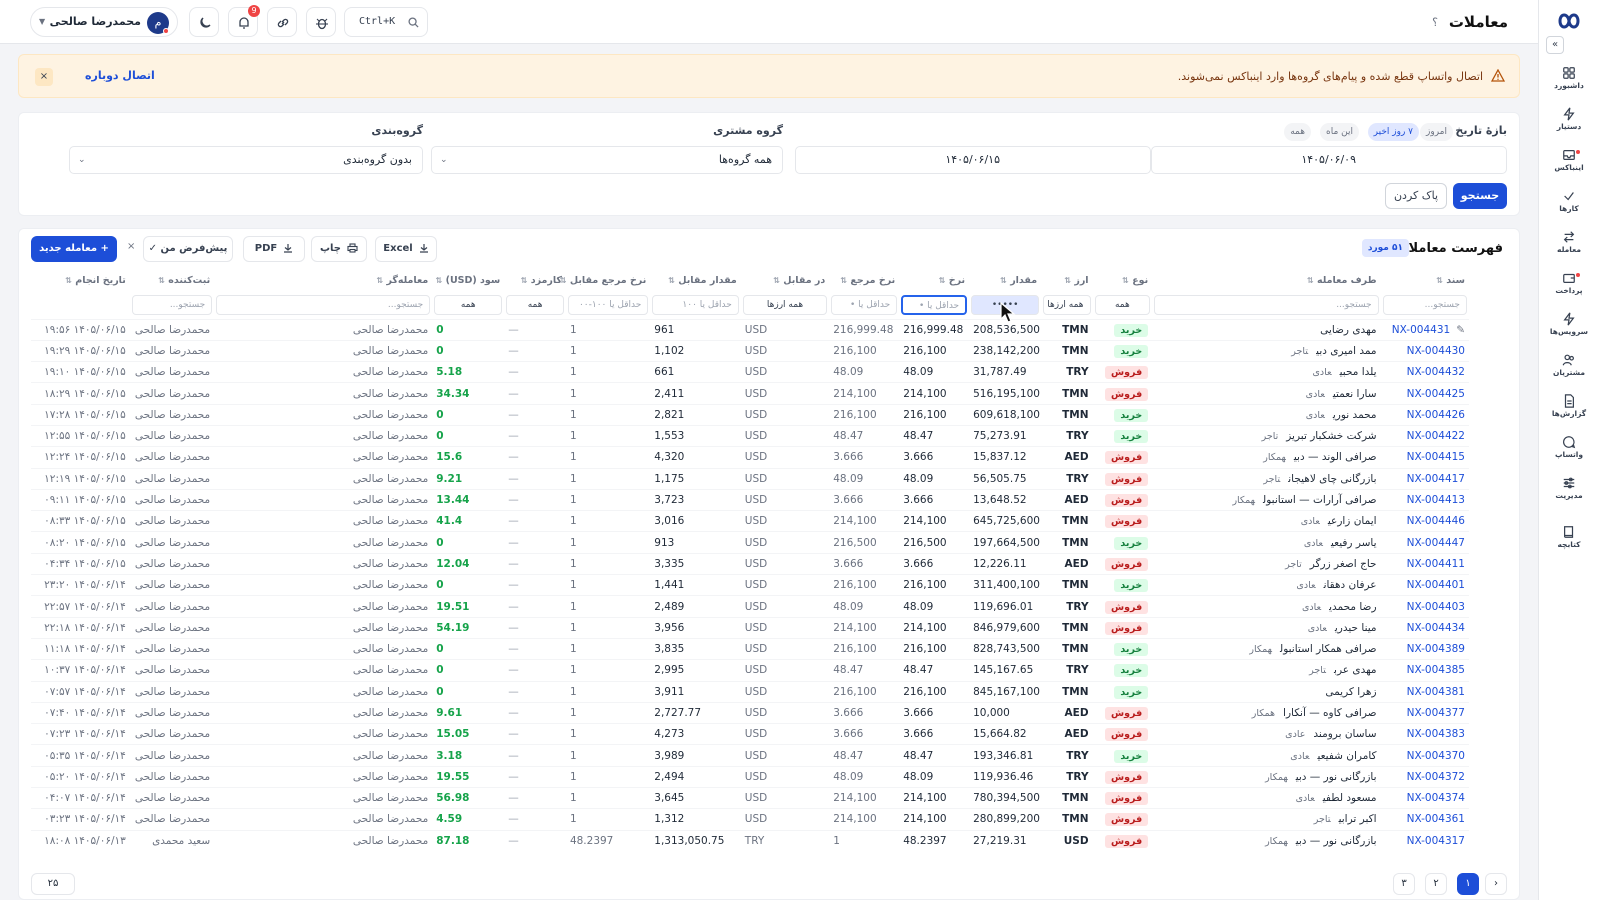 The height and width of the screenshot is (900, 1600). Describe the element at coordinates (188, 249) in the screenshot. I see `preset-button: پیش‌فرض من ✓` at that location.